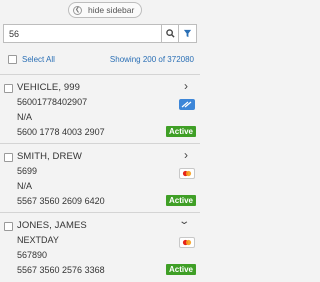 The height and width of the screenshot is (282, 320). What do you see at coordinates (61, 270) in the screenshot?
I see `item-card-number: 5567 3560 2576 3368` at bounding box center [61, 270].